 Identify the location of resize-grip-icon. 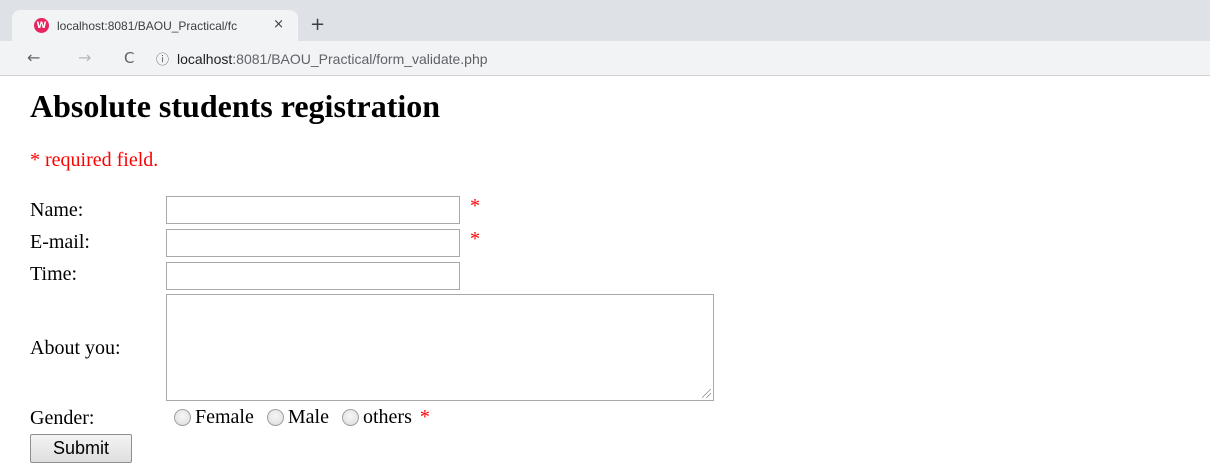
(706, 393).